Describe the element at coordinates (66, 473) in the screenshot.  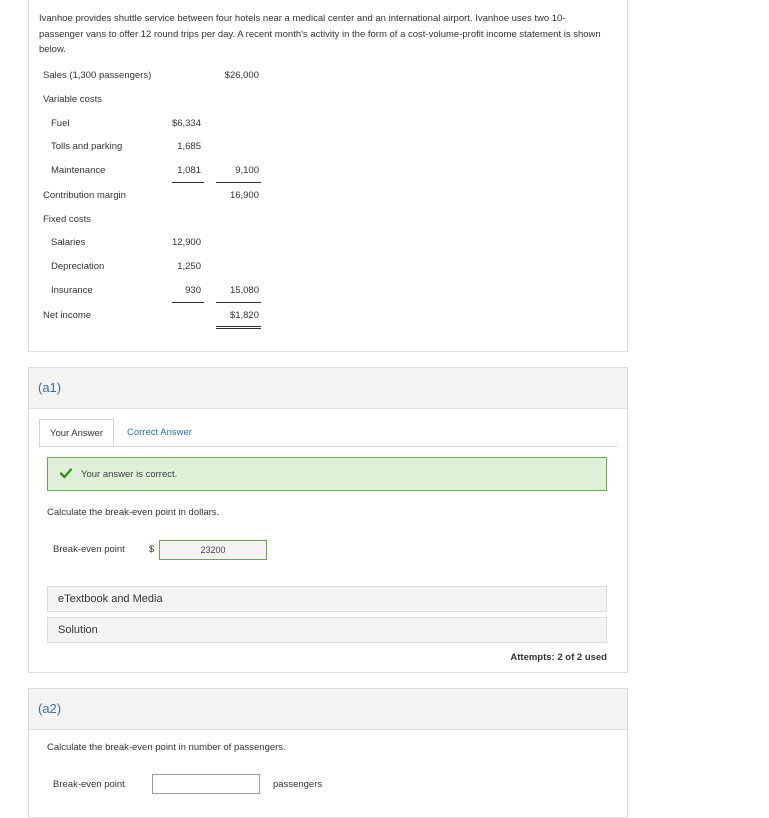
I see `check-icon` at that location.